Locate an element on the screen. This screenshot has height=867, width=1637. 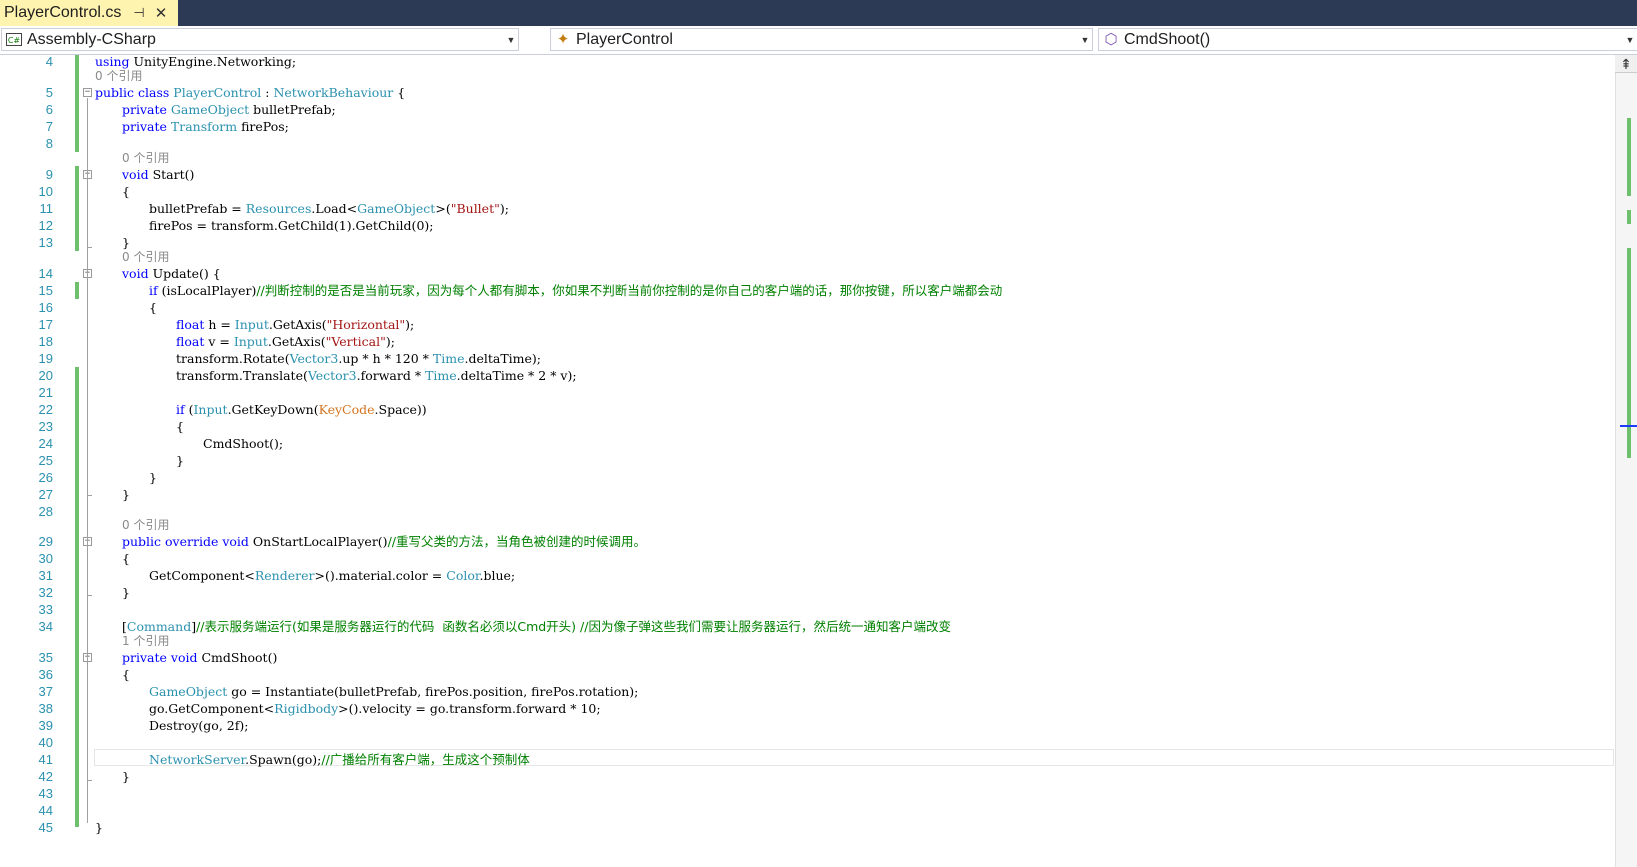
code-line: void Update() { is located at coordinates (171, 273).